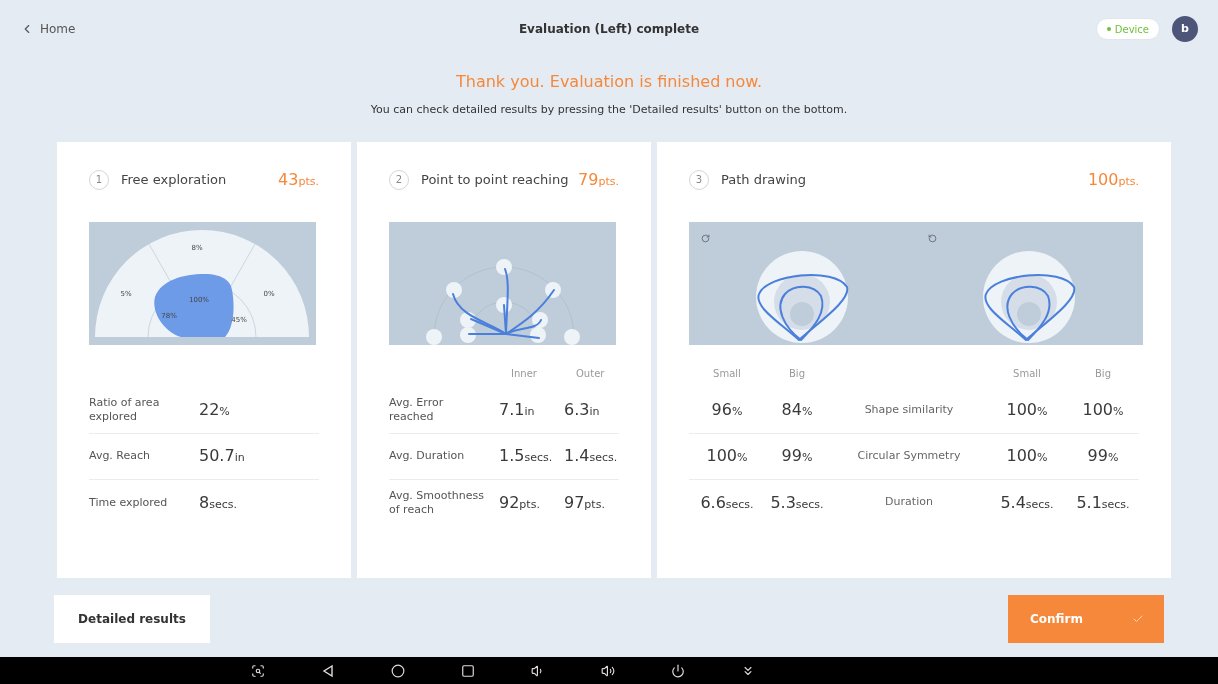  Describe the element at coordinates (705, 238) in the screenshot. I see `clockwise-icon` at that location.